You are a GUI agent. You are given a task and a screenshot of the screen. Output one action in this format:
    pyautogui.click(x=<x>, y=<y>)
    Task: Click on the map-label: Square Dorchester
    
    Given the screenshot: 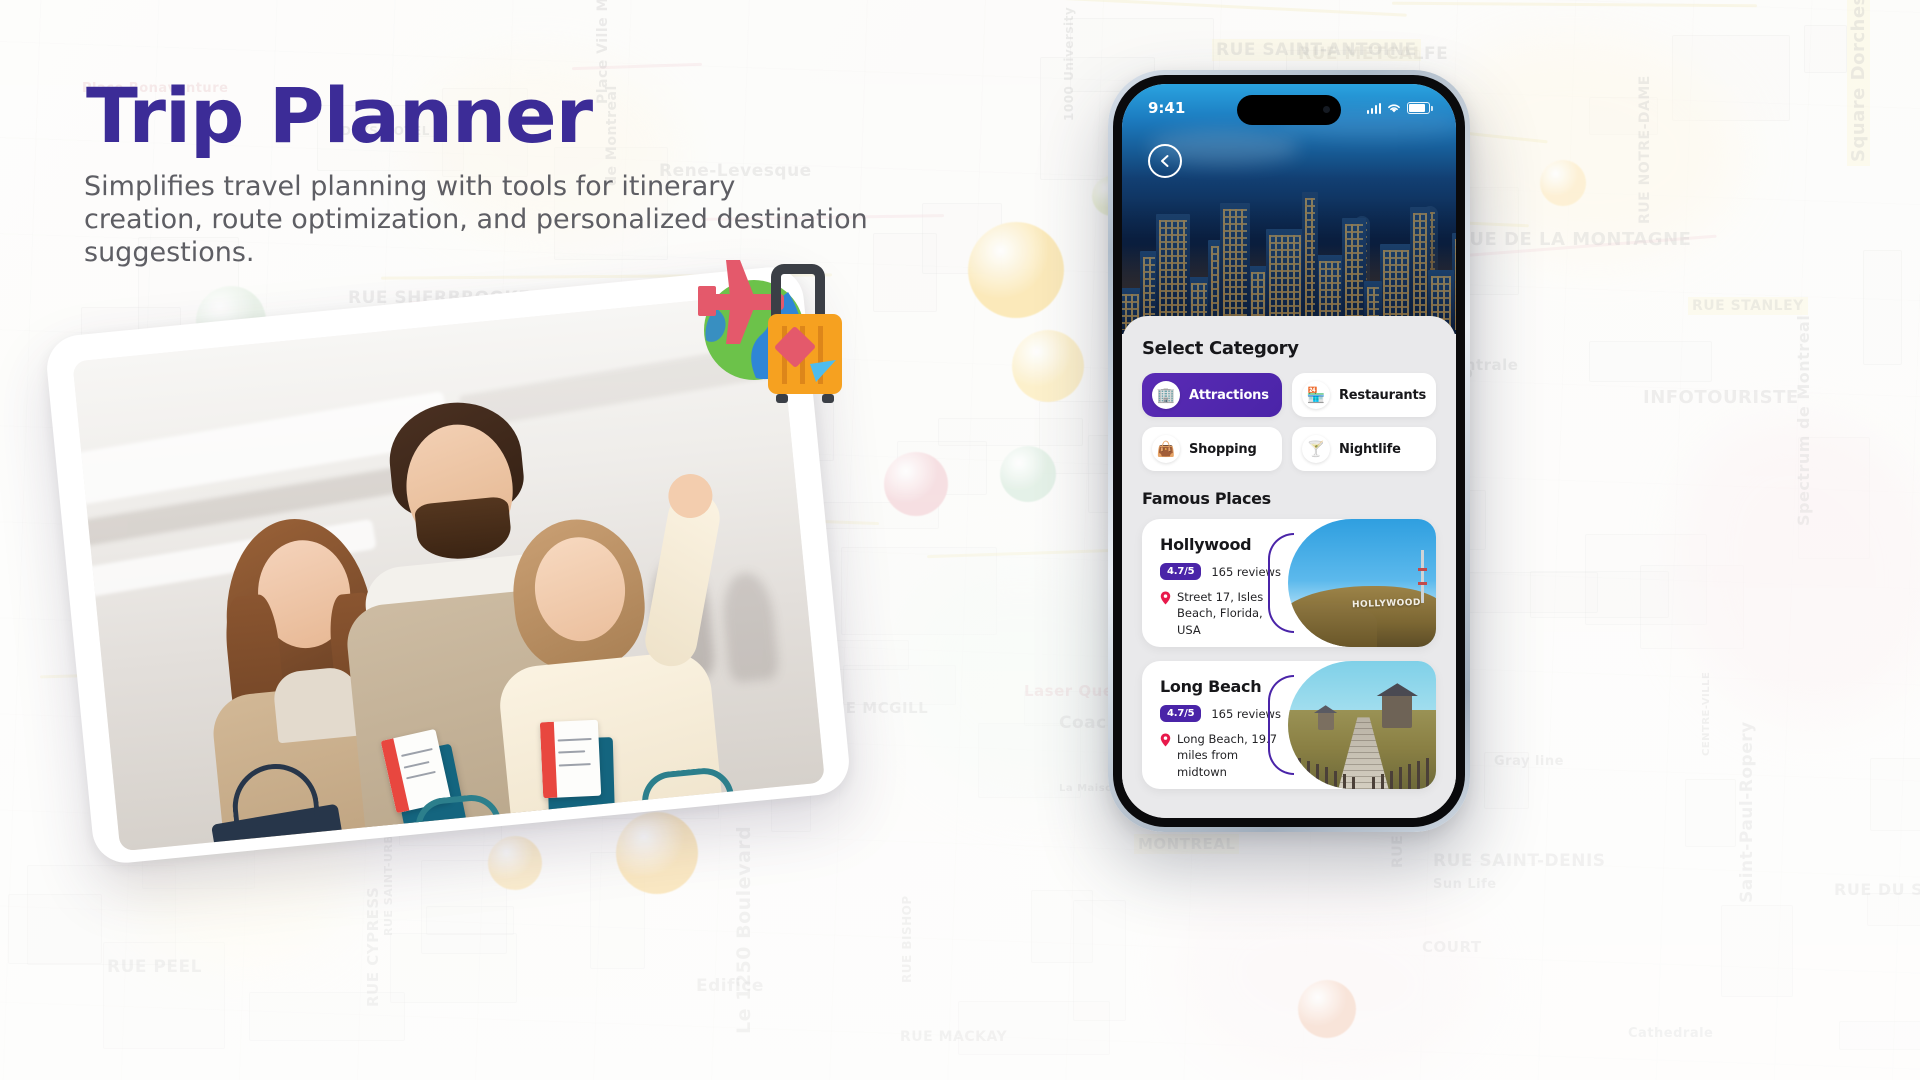 What is the action you would take?
    pyautogui.click(x=1858, y=83)
    